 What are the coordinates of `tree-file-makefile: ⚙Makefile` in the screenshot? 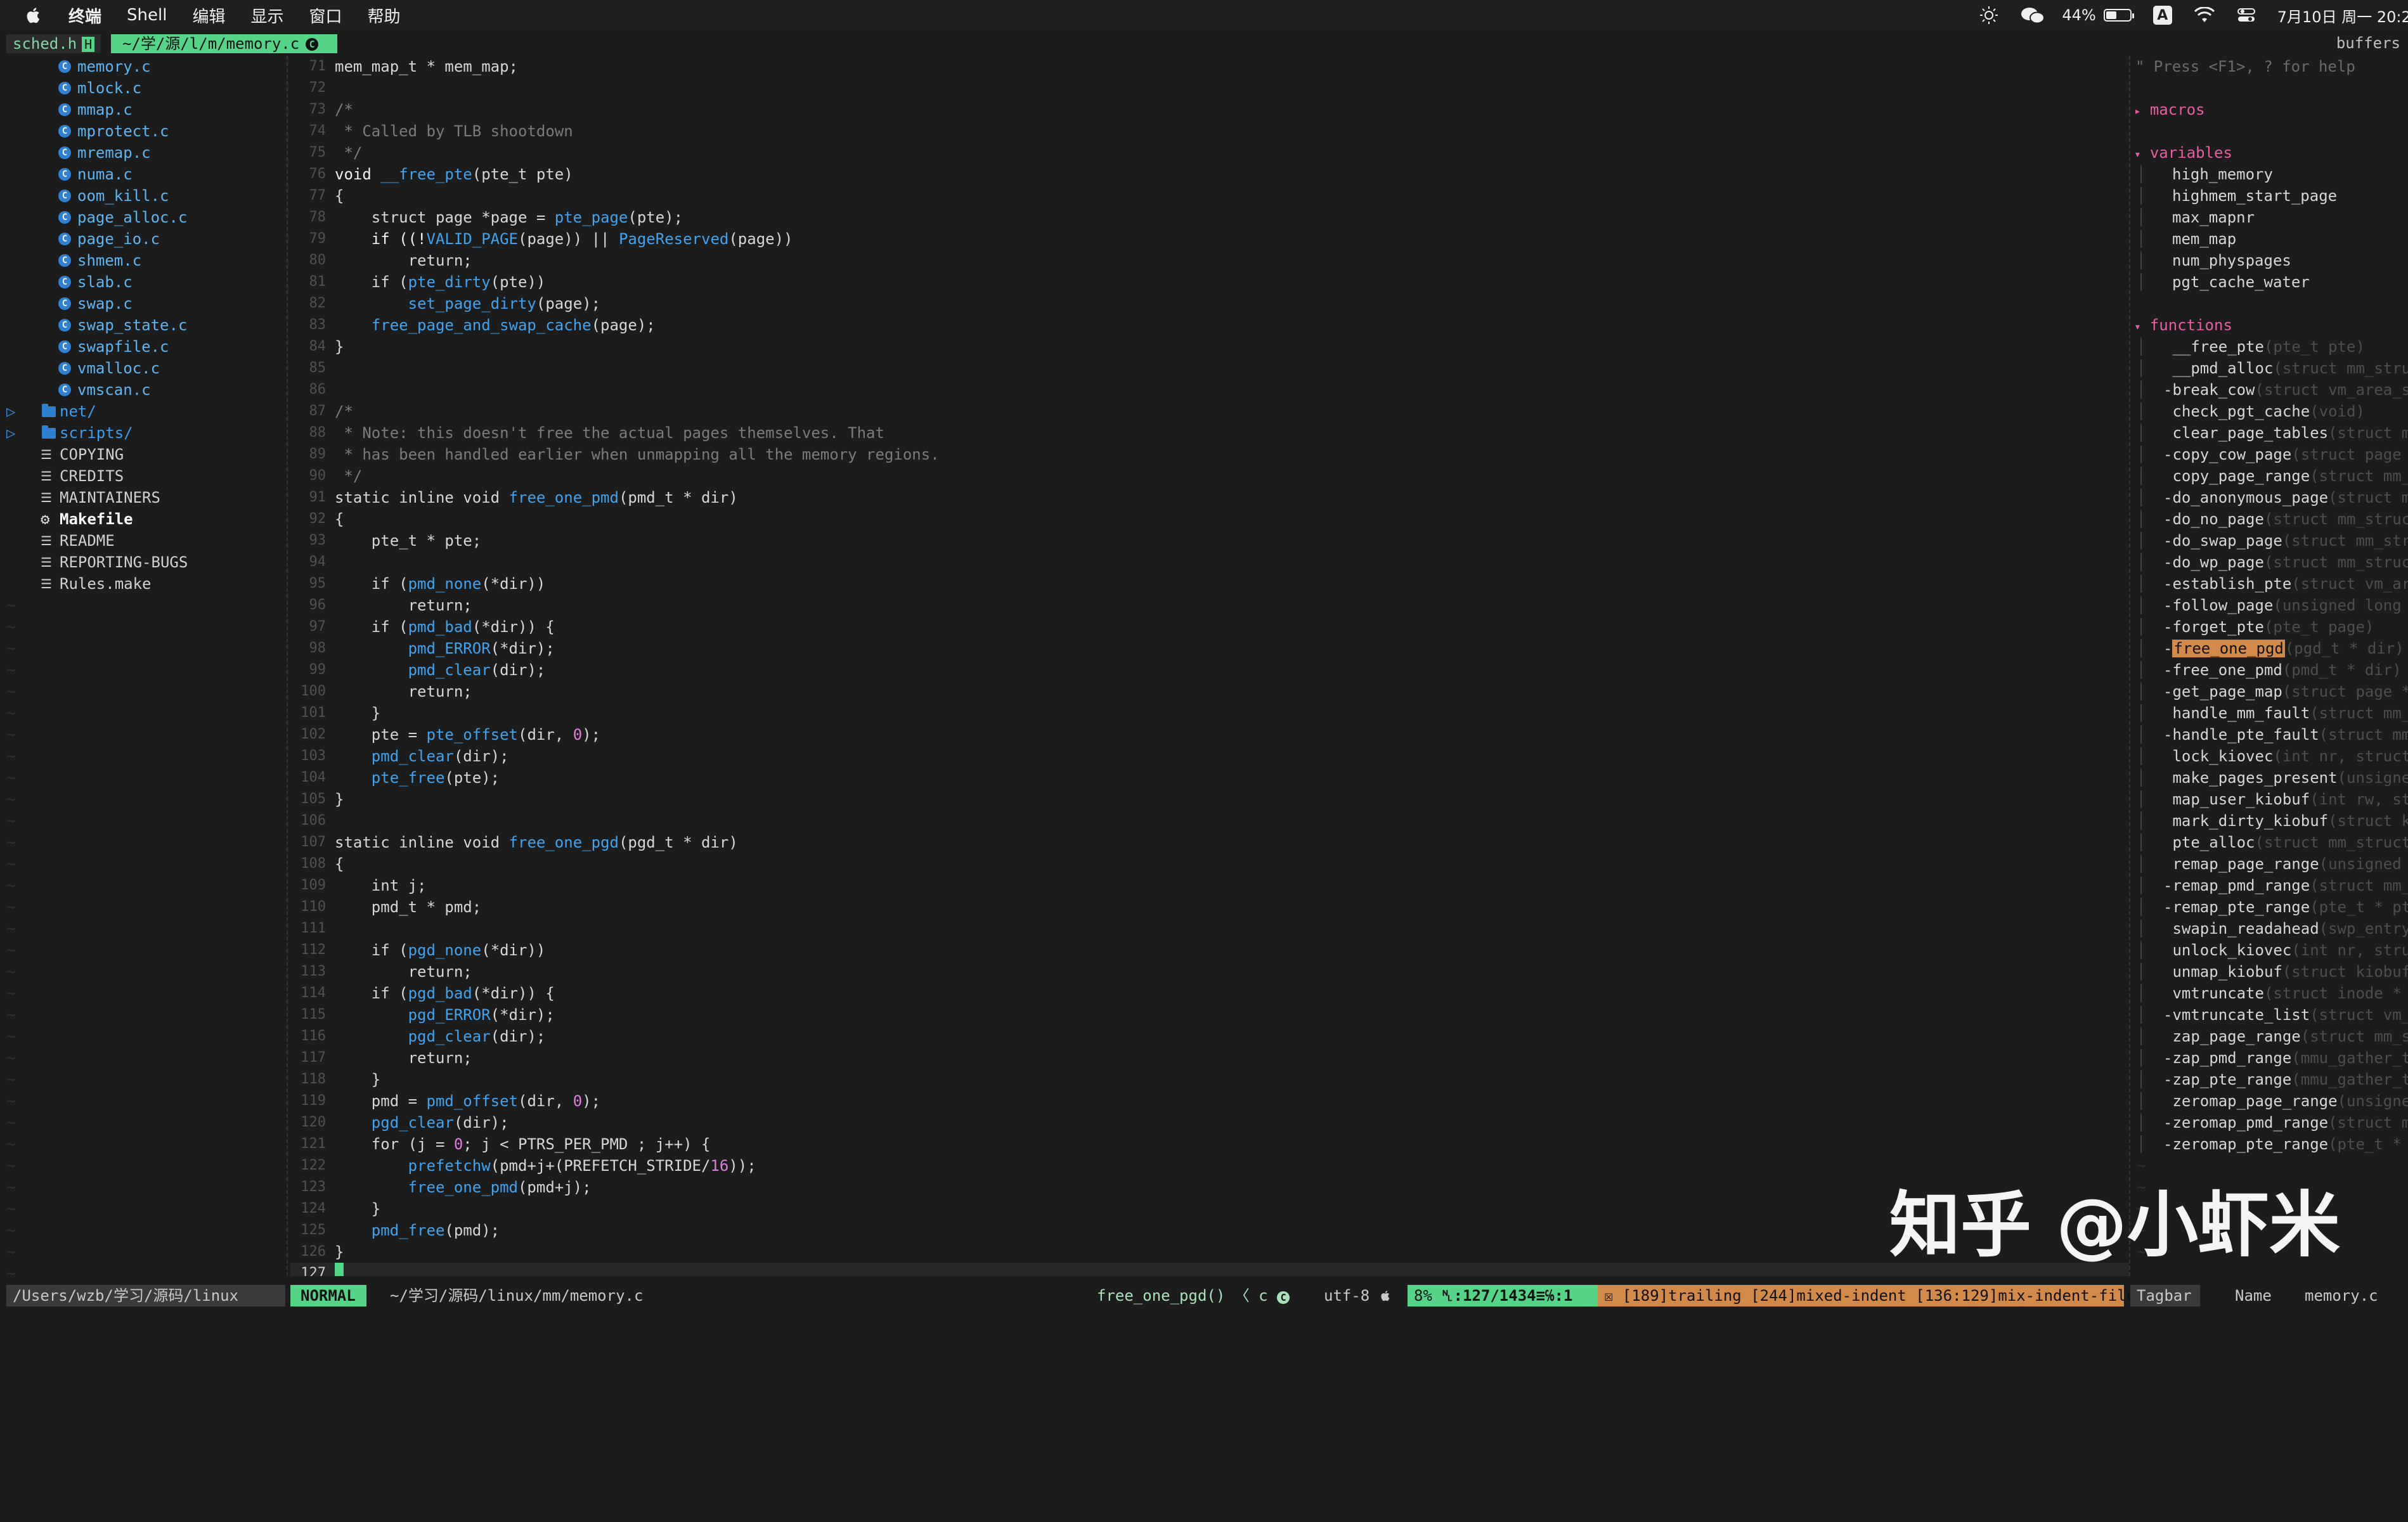 It's located at (142, 519).